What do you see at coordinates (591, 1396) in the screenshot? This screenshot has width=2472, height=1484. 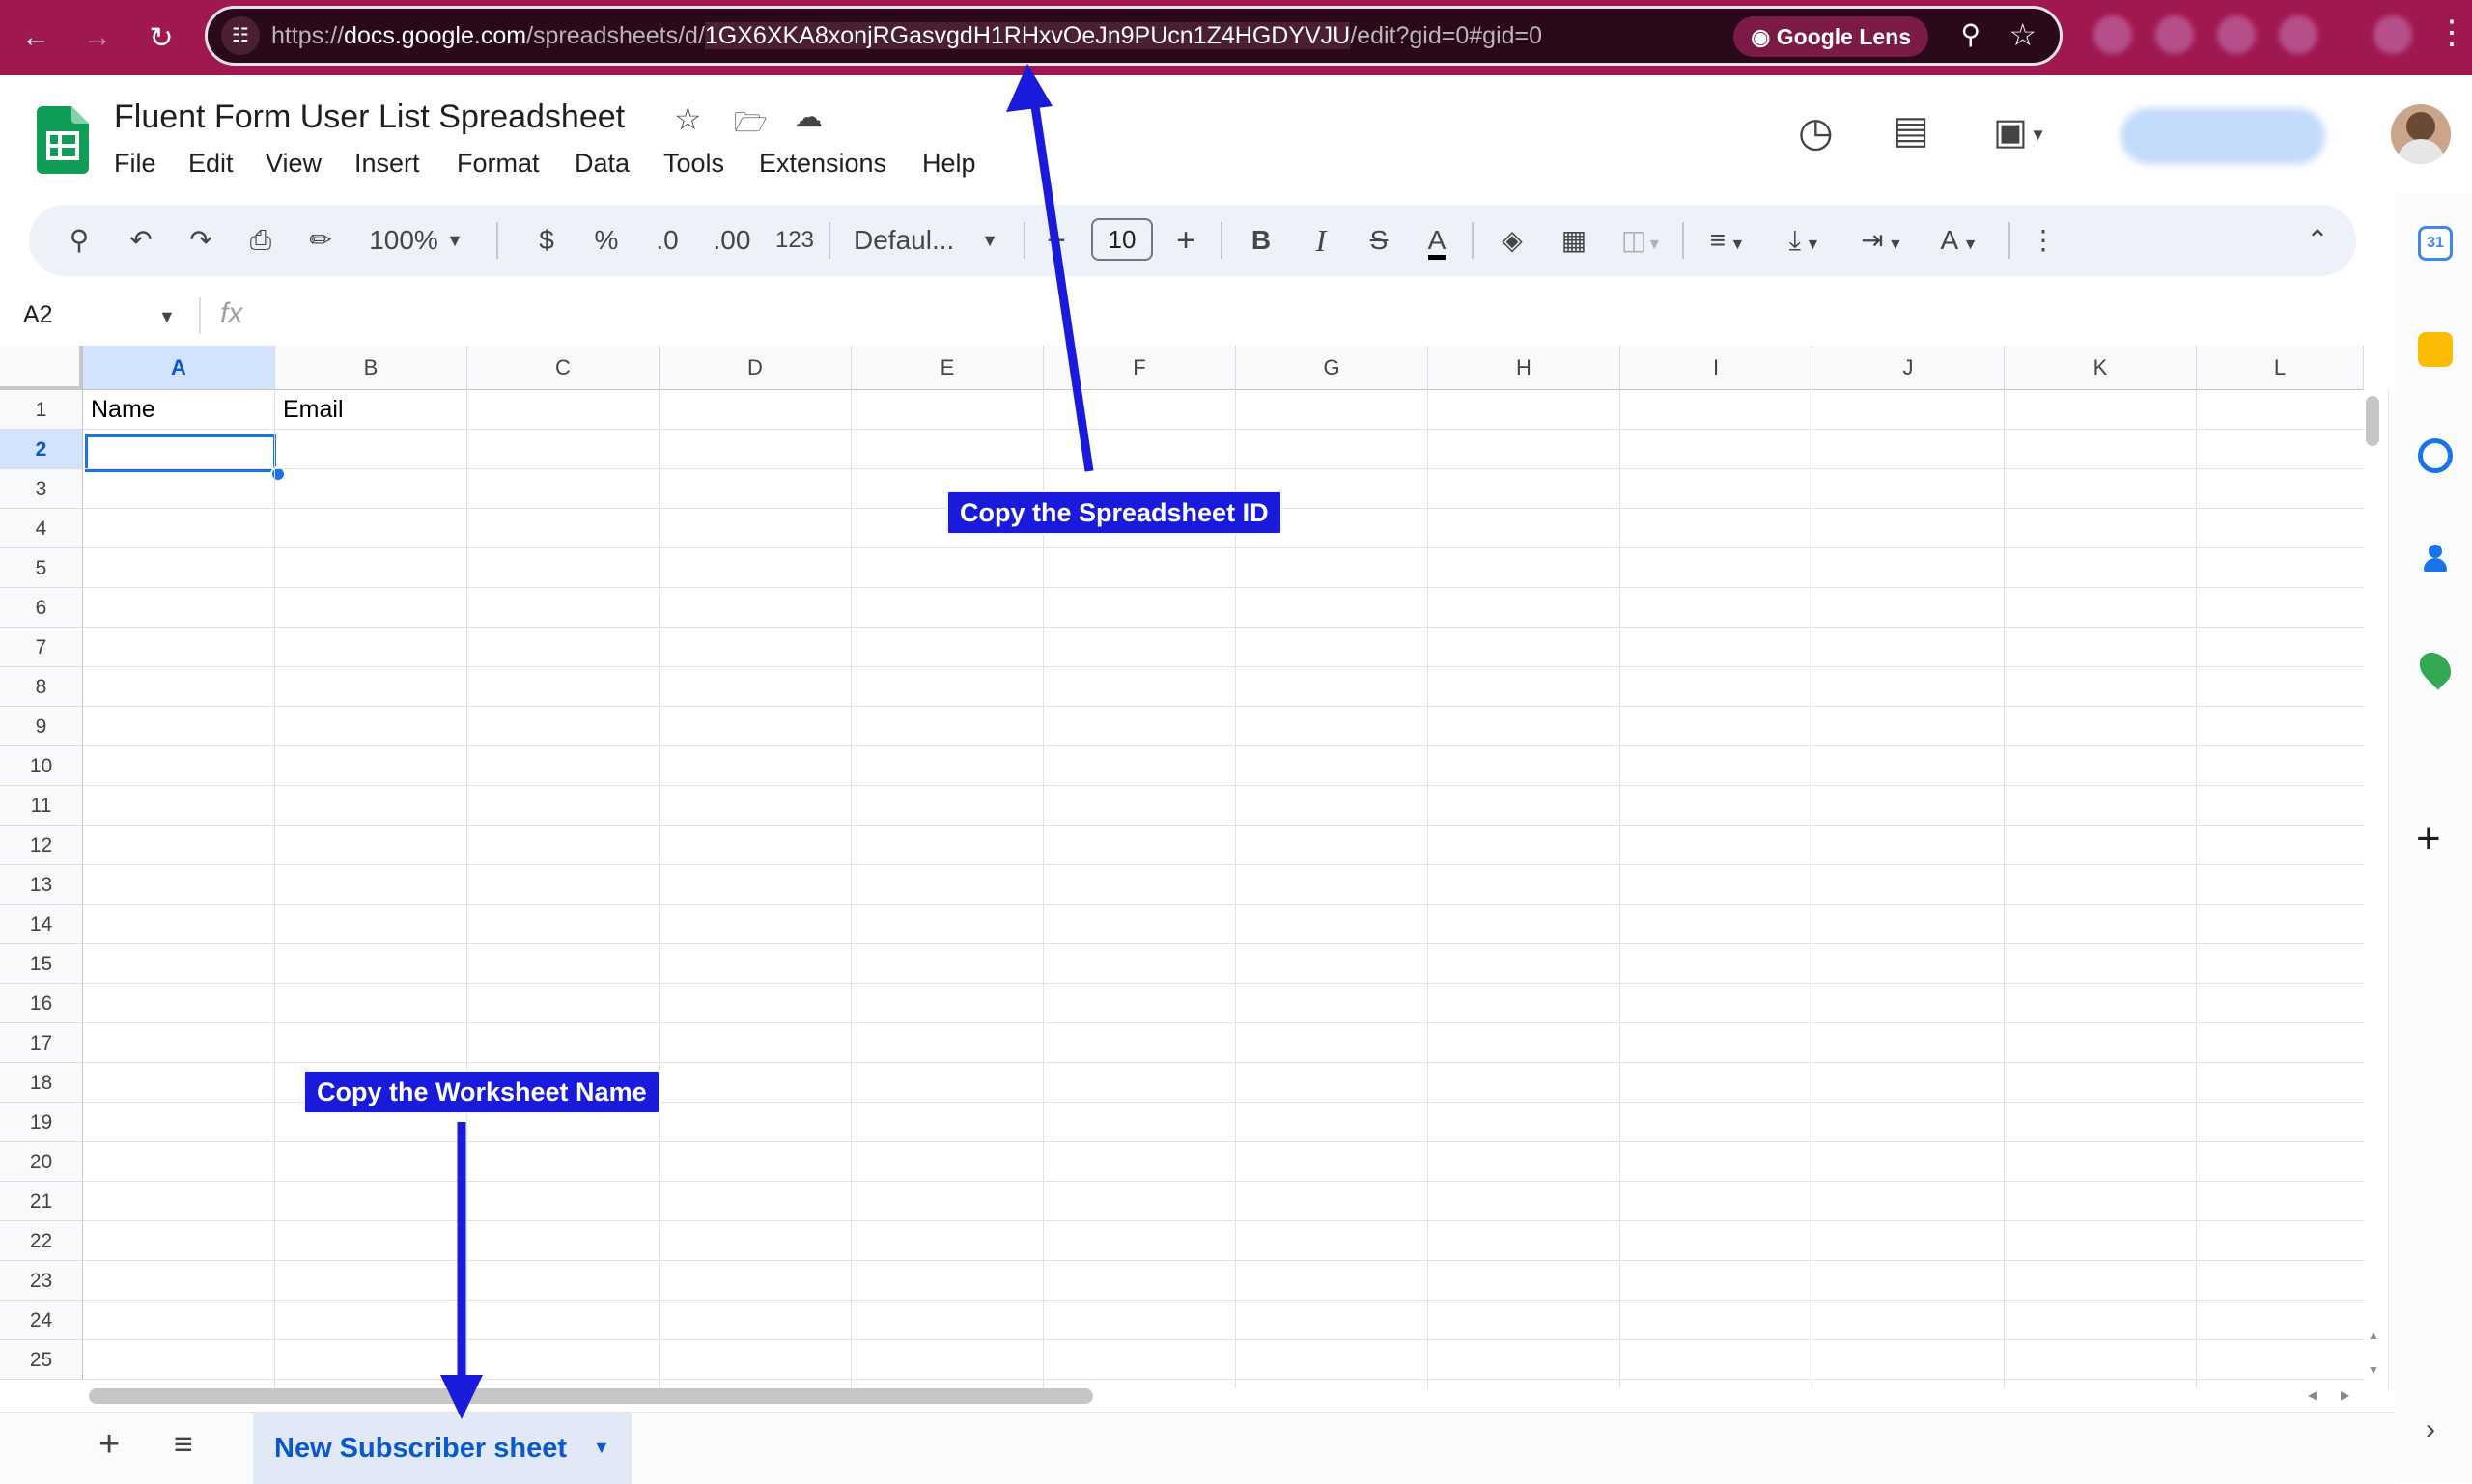 I see `horizontal-scroll-thumb` at bounding box center [591, 1396].